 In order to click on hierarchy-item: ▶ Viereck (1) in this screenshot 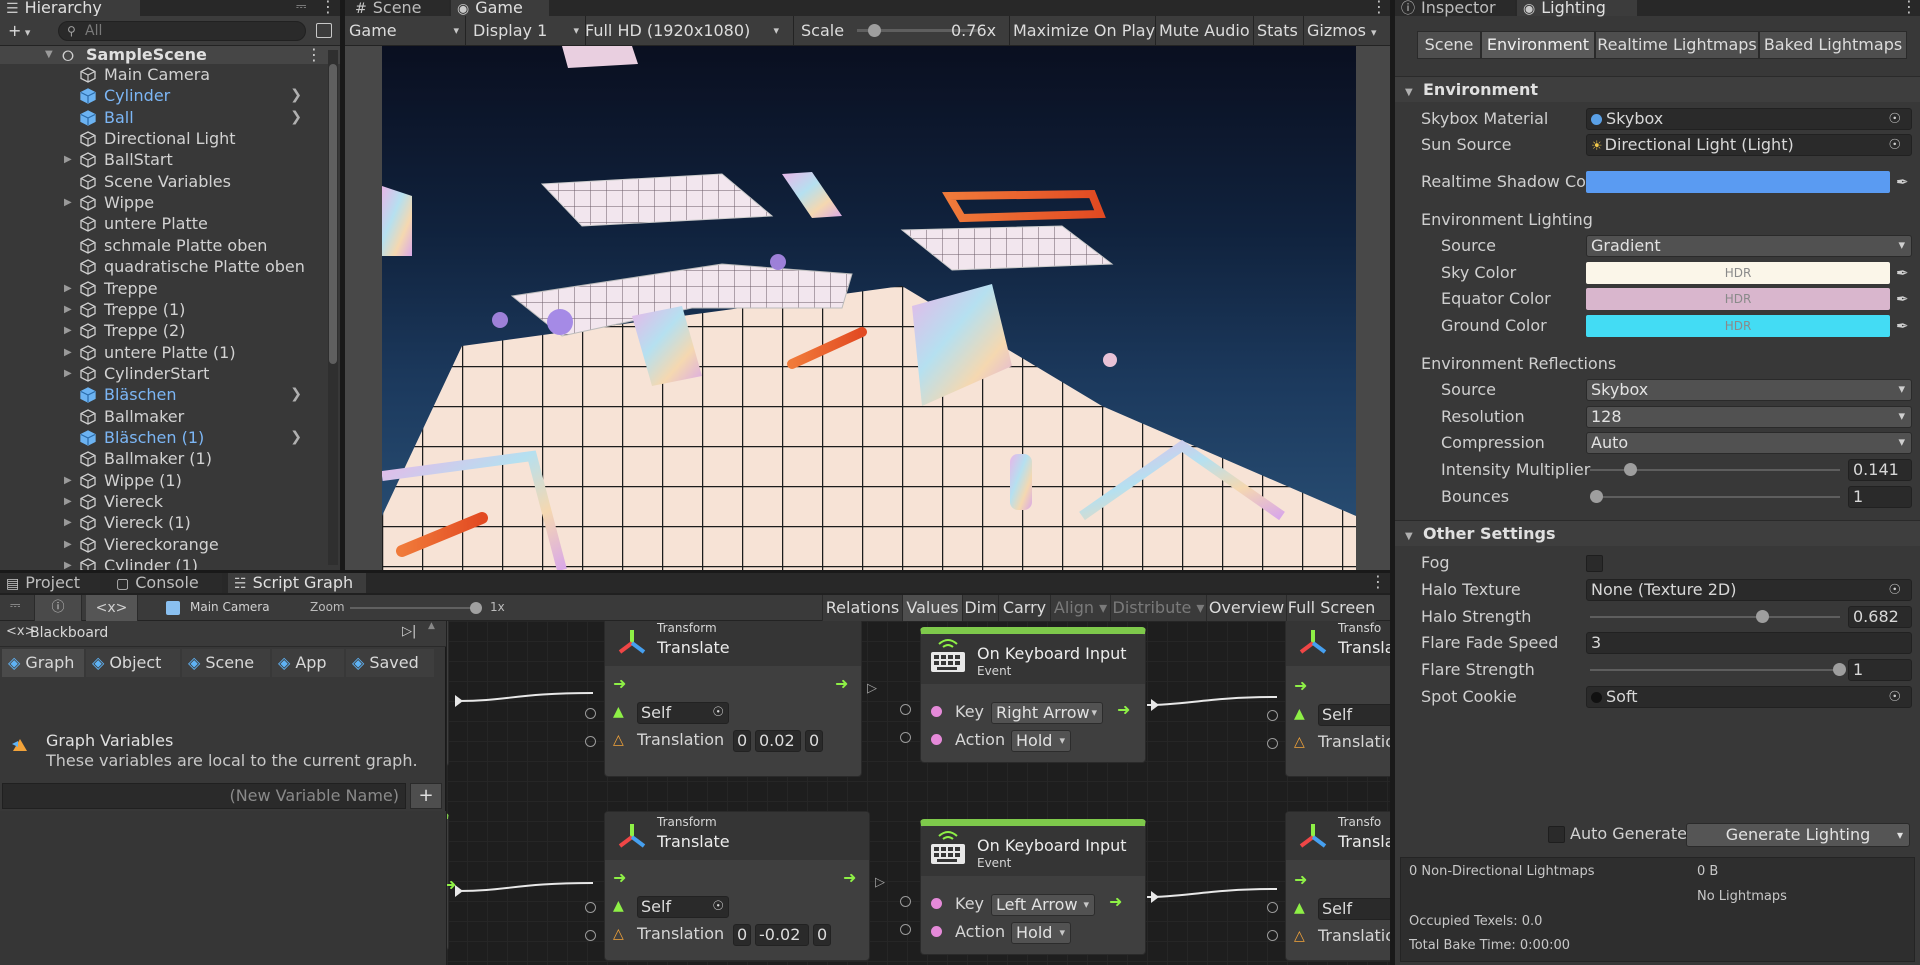, I will do `click(163, 522)`.